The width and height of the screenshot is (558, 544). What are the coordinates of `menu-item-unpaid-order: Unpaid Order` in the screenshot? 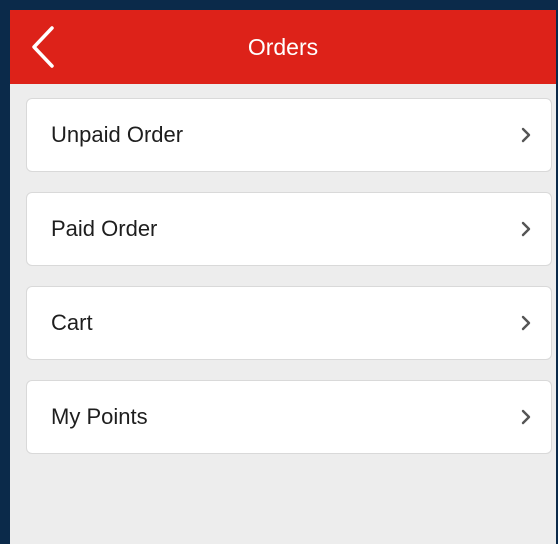 It's located at (289, 135).